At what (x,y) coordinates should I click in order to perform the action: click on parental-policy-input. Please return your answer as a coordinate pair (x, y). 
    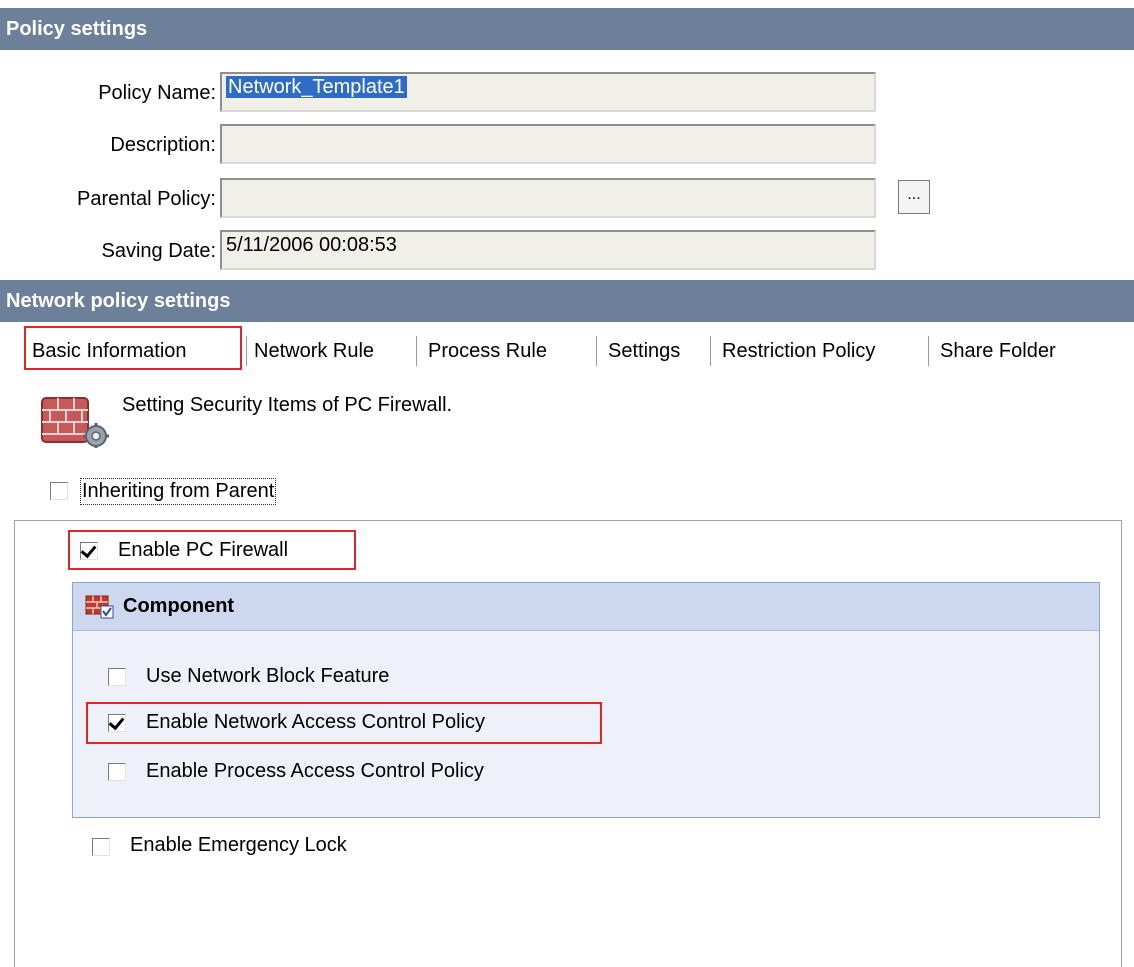
    Looking at the image, I should click on (548, 198).